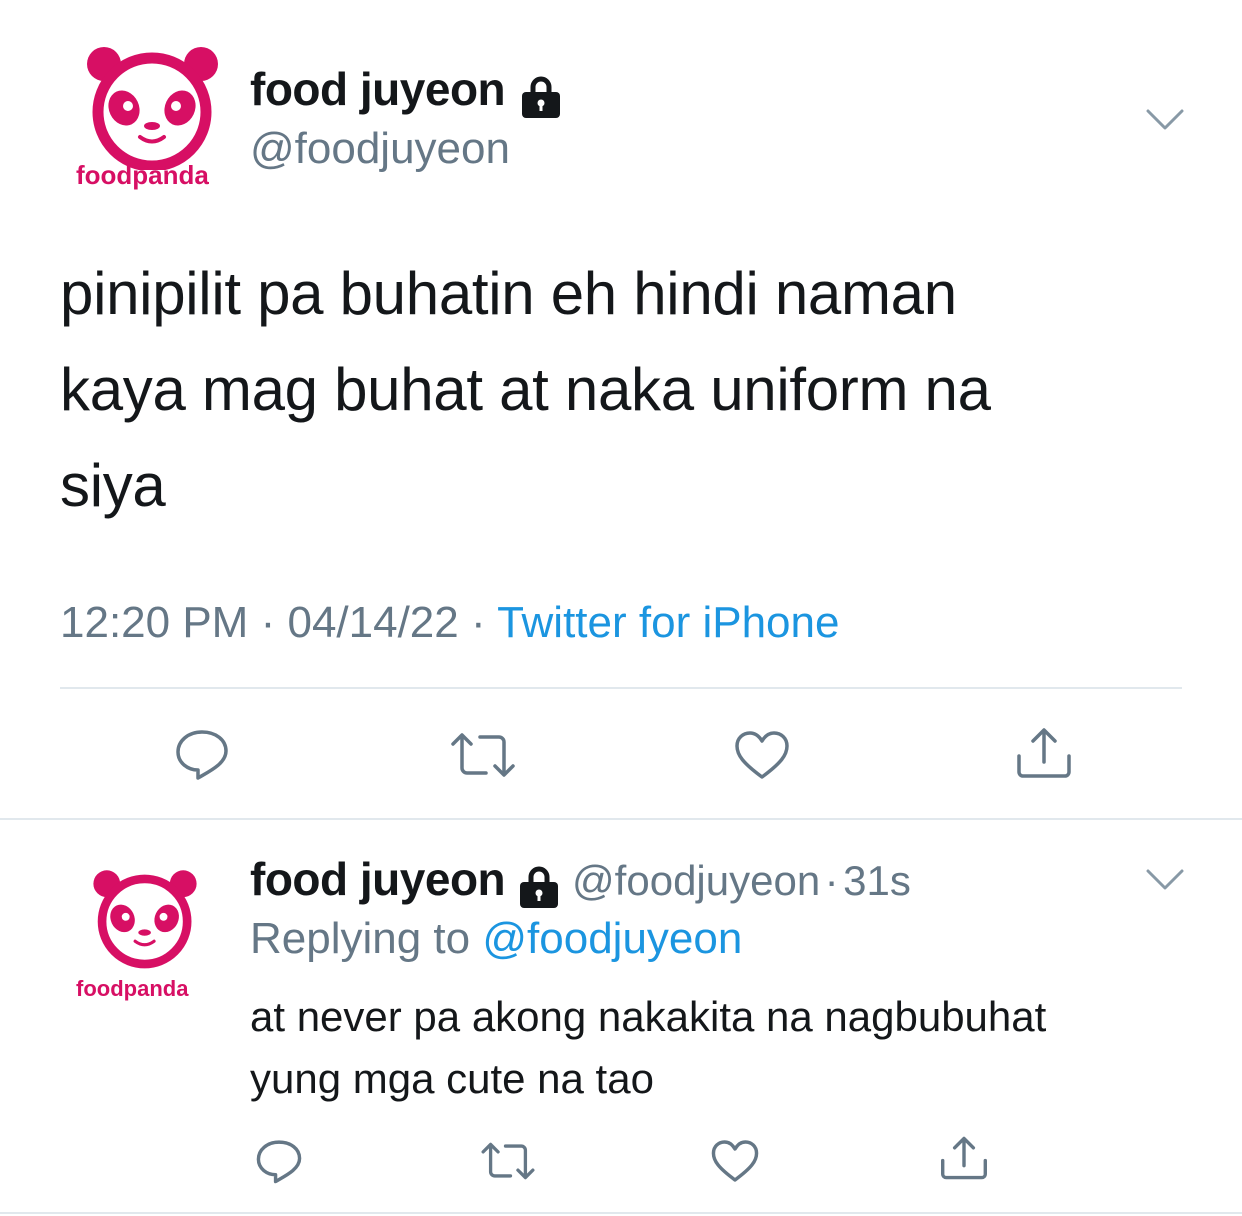 This screenshot has height=1216, width=1242. I want to click on divider, so click(621, 688).